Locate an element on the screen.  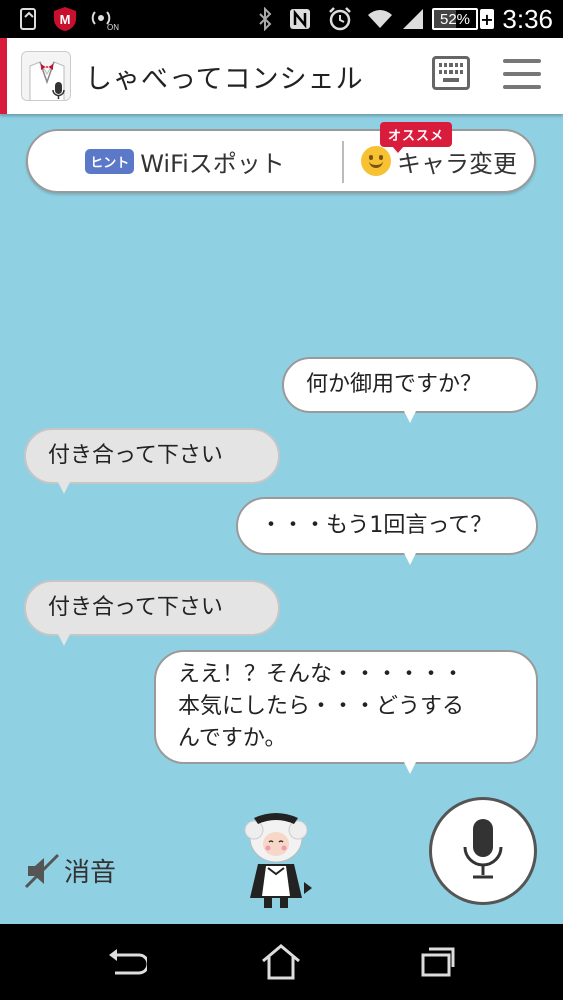
status-bar: M ON 52% + 3:36 is located at coordinates (281, 19).